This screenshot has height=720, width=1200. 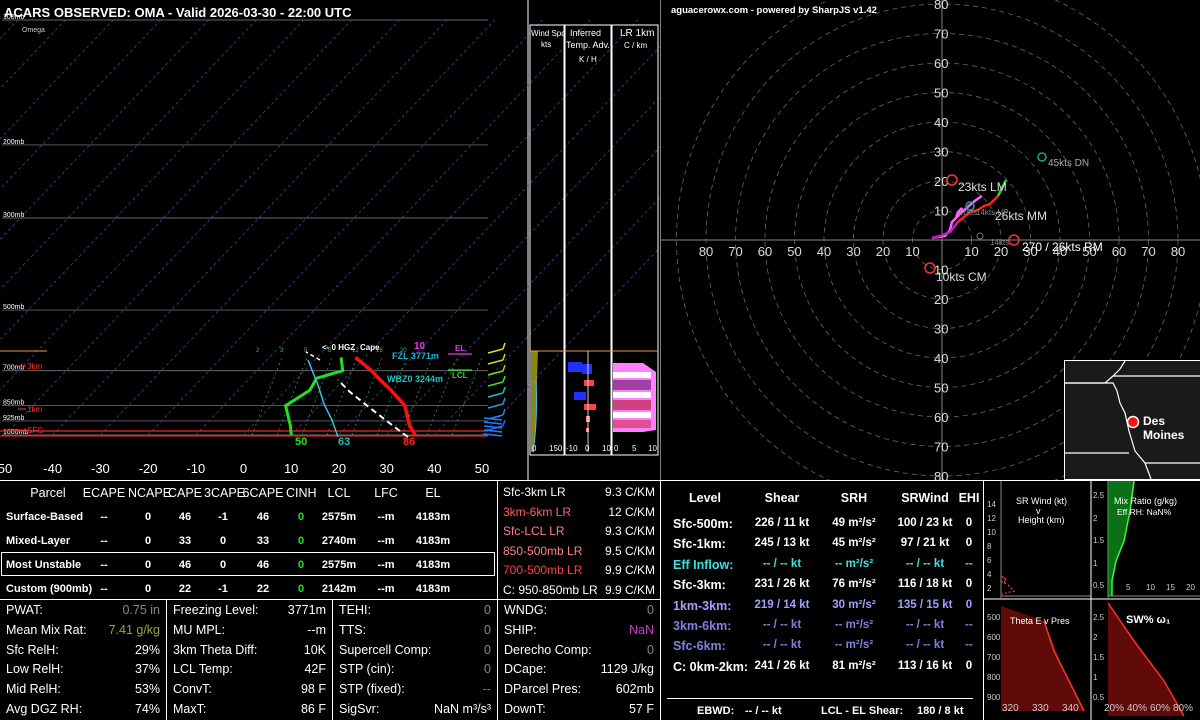 I want to click on kinematics-cell: 49 m²/s², so click(x=854, y=523).